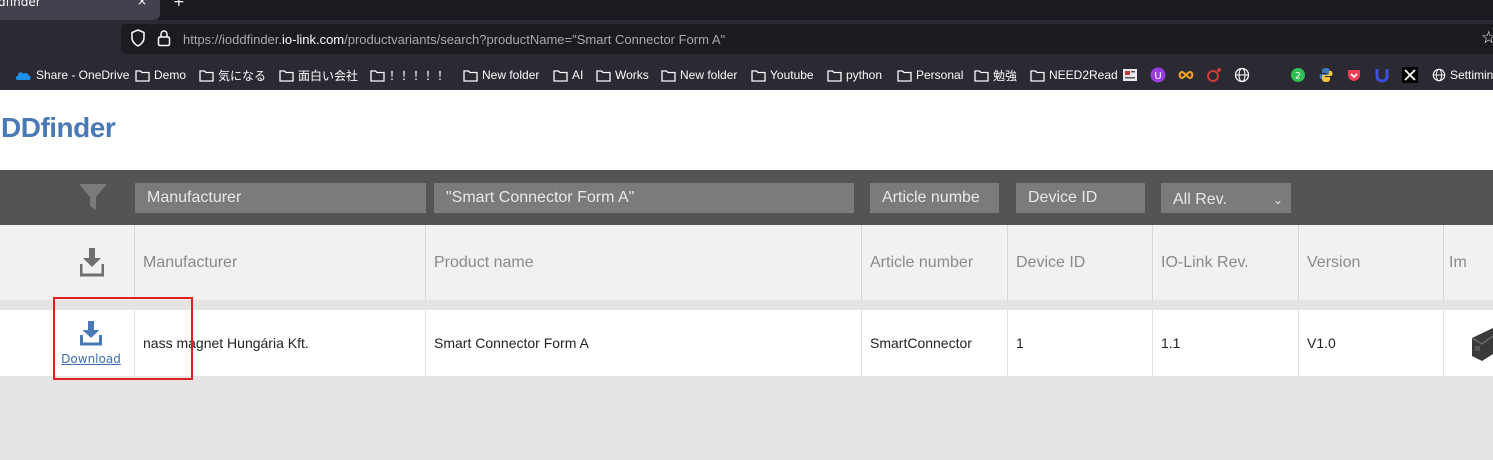  I want to click on bookmark-folder-new-2: New folder, so click(699, 75).